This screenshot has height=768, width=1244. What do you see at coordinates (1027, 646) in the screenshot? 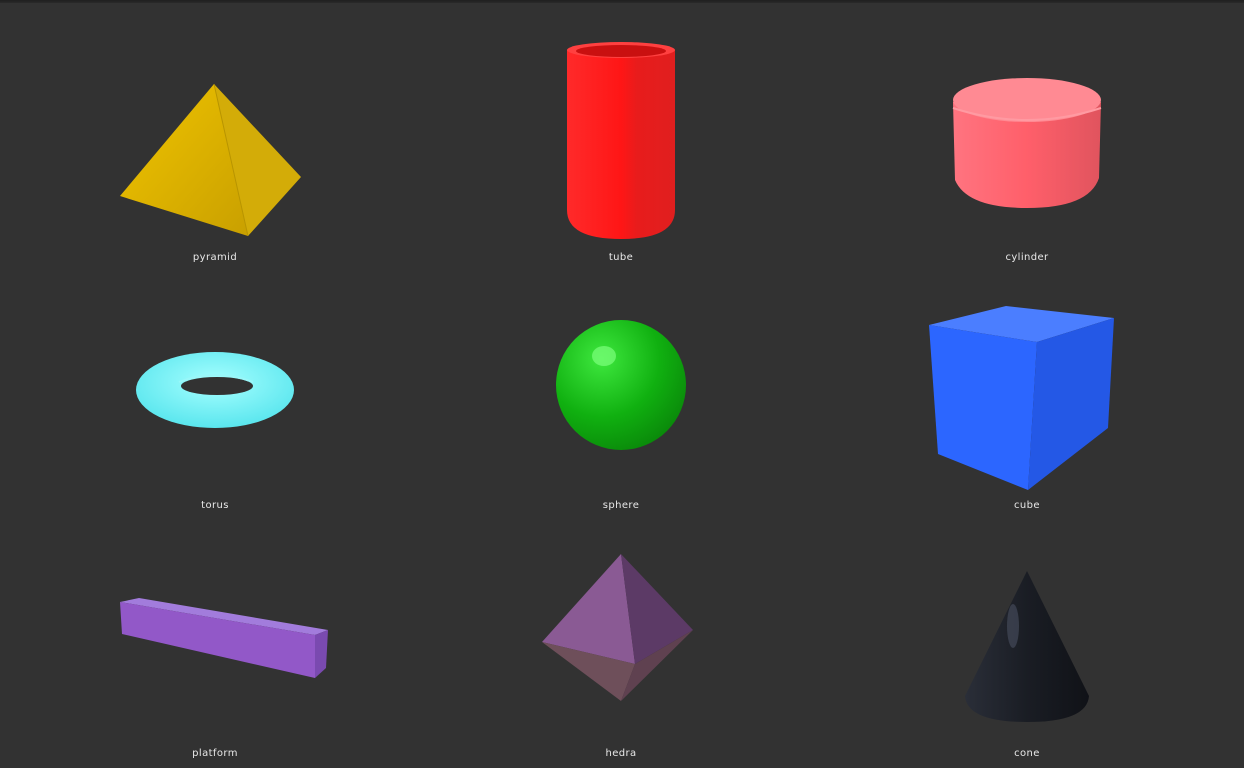
I see `cone-shape` at bounding box center [1027, 646].